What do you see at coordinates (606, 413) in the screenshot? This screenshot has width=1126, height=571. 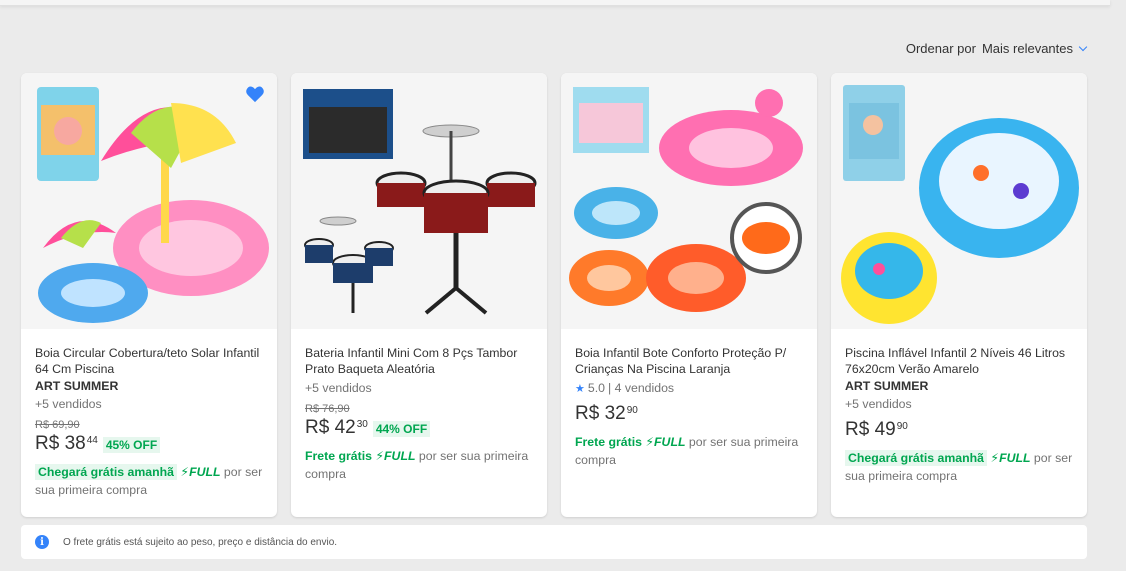 I see `price: R$ 3290` at bounding box center [606, 413].